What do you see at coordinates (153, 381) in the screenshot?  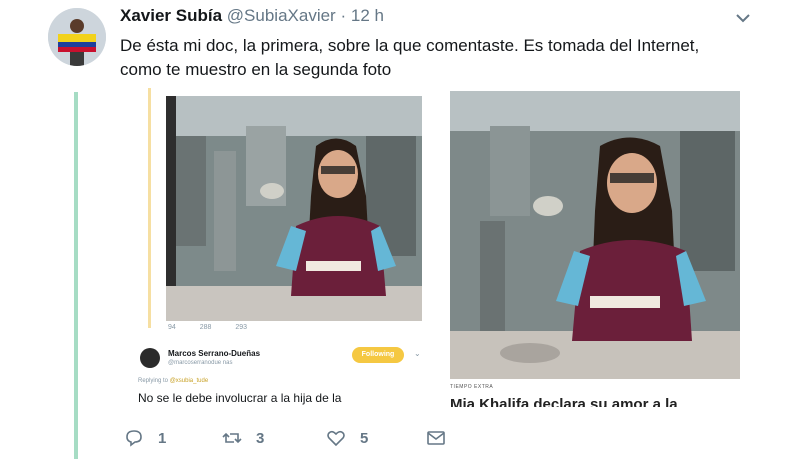 I see `embedded-replying-prefix: Replying to` at bounding box center [153, 381].